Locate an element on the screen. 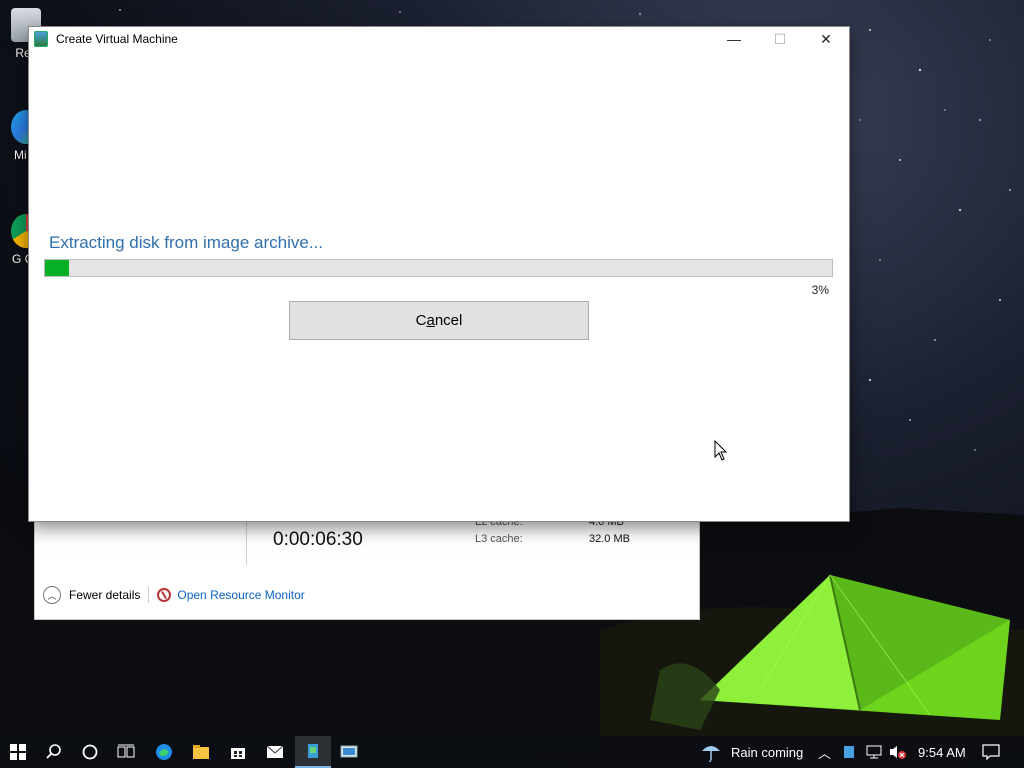 This screenshot has width=1024, height=768. window-title: Create Virtual Machine is located at coordinates (117, 39).